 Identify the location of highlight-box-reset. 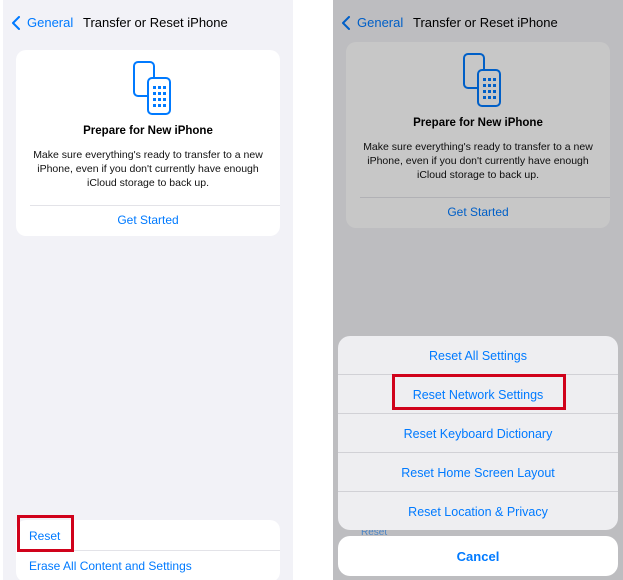
(45, 533).